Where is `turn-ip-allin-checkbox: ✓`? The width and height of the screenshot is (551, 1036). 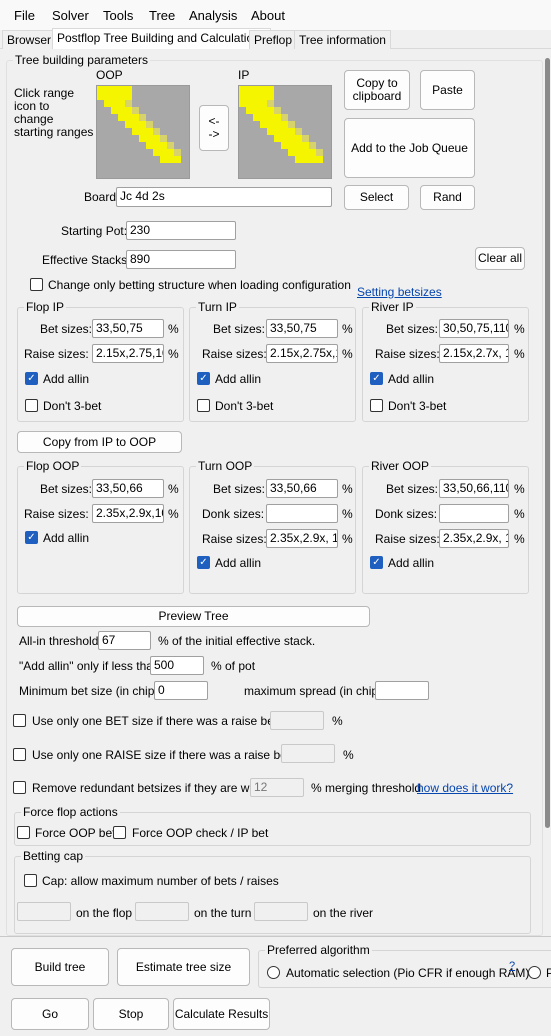 turn-ip-allin-checkbox: ✓ is located at coordinates (203, 378).